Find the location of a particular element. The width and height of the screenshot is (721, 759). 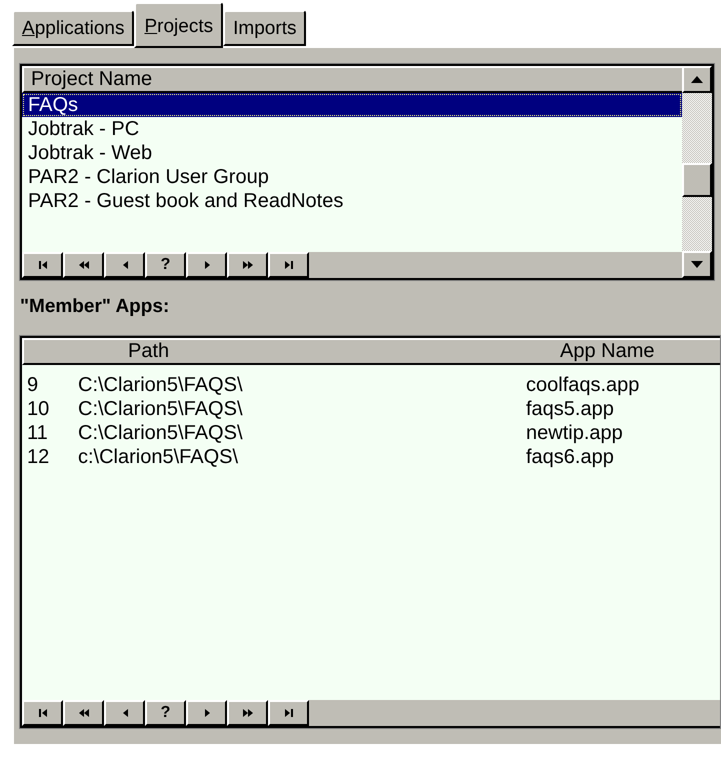

column-header: Path is located at coordinates (148, 351).